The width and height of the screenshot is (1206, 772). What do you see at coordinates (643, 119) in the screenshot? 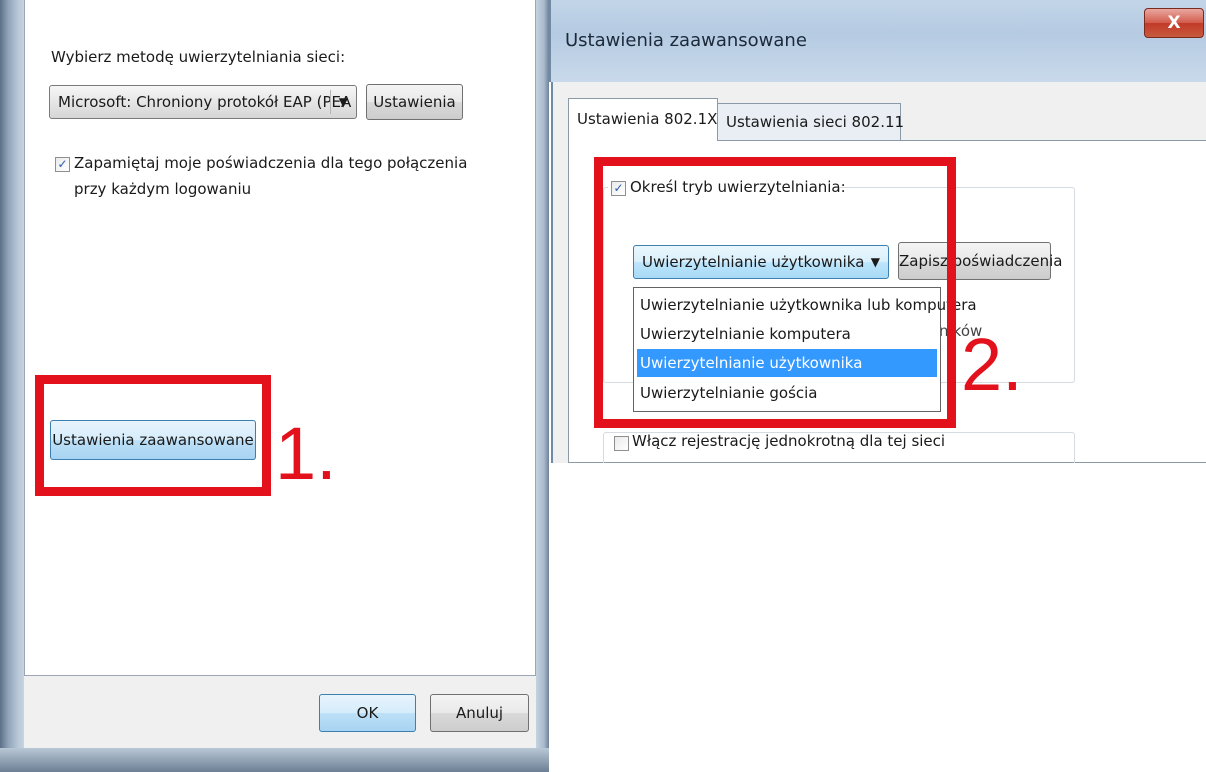
I see `tab-8021x: Ustawienia 802.1X` at bounding box center [643, 119].